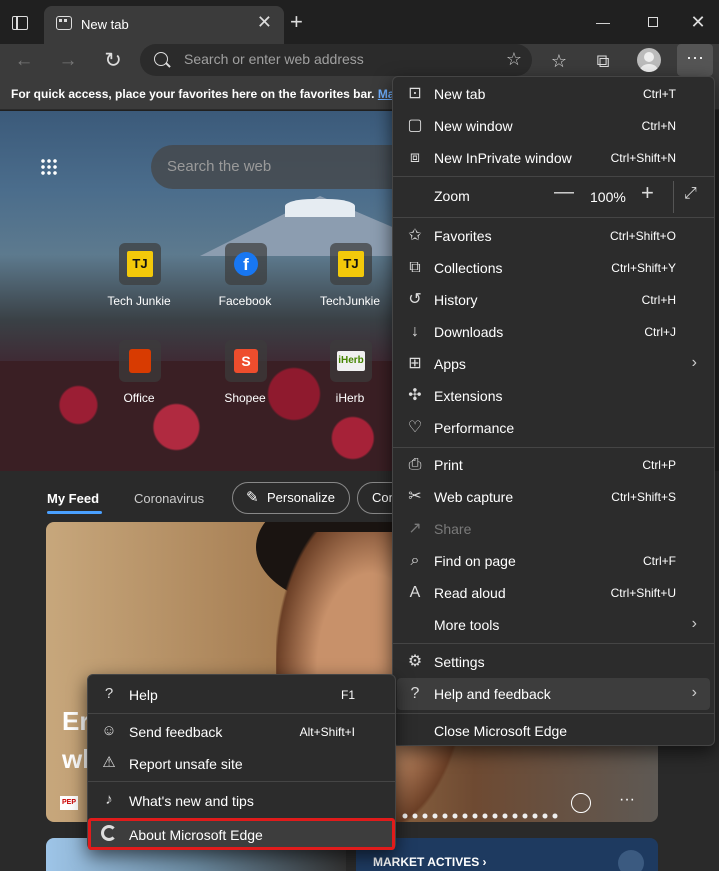  I want to click on menu-item-new-window: ▢ New window Ctrl+N, so click(553, 126).